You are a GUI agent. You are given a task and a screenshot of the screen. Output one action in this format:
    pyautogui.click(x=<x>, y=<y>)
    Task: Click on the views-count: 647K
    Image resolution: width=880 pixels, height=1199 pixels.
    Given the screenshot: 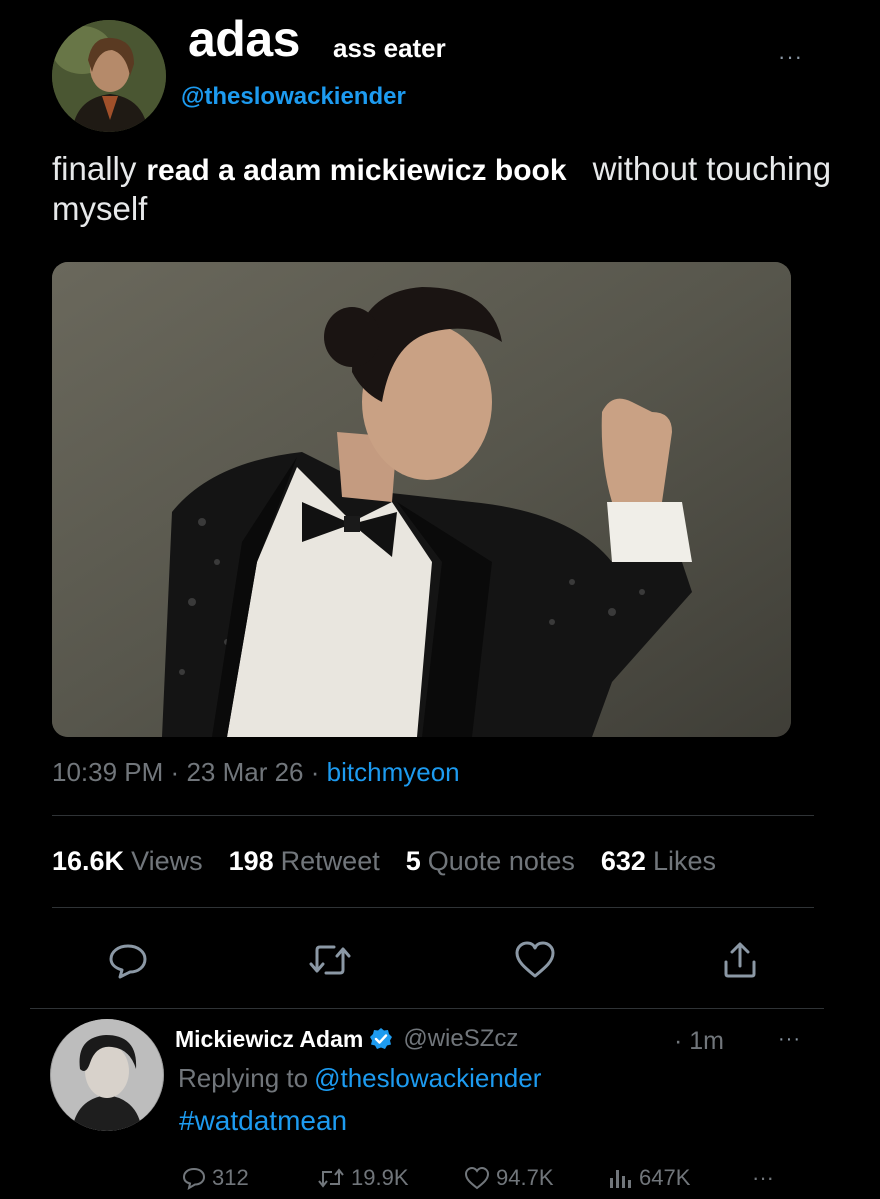 What is the action you would take?
    pyautogui.click(x=665, y=1177)
    